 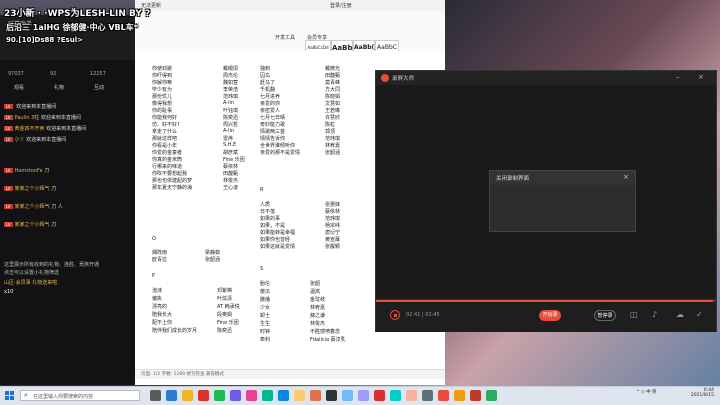 I want to click on song-title: 时钟, so click(x=265, y=332).